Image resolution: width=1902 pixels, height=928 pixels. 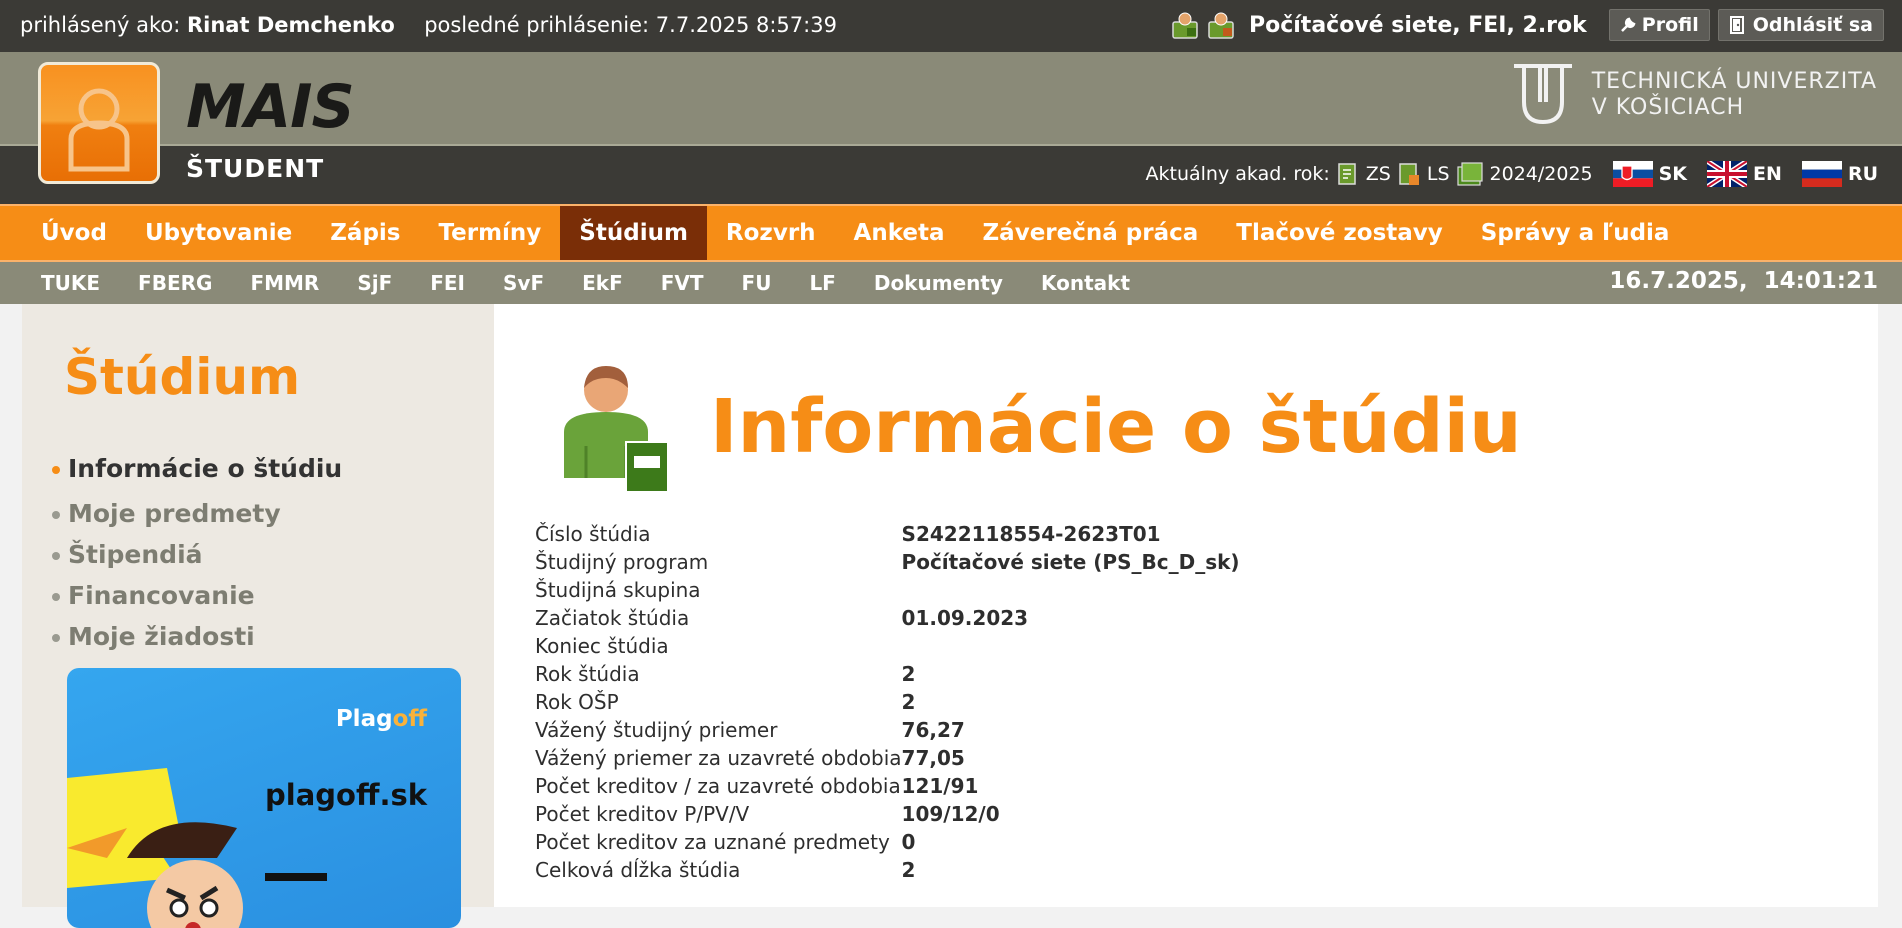 I want to click on student-info-icon, so click(x=616, y=429).